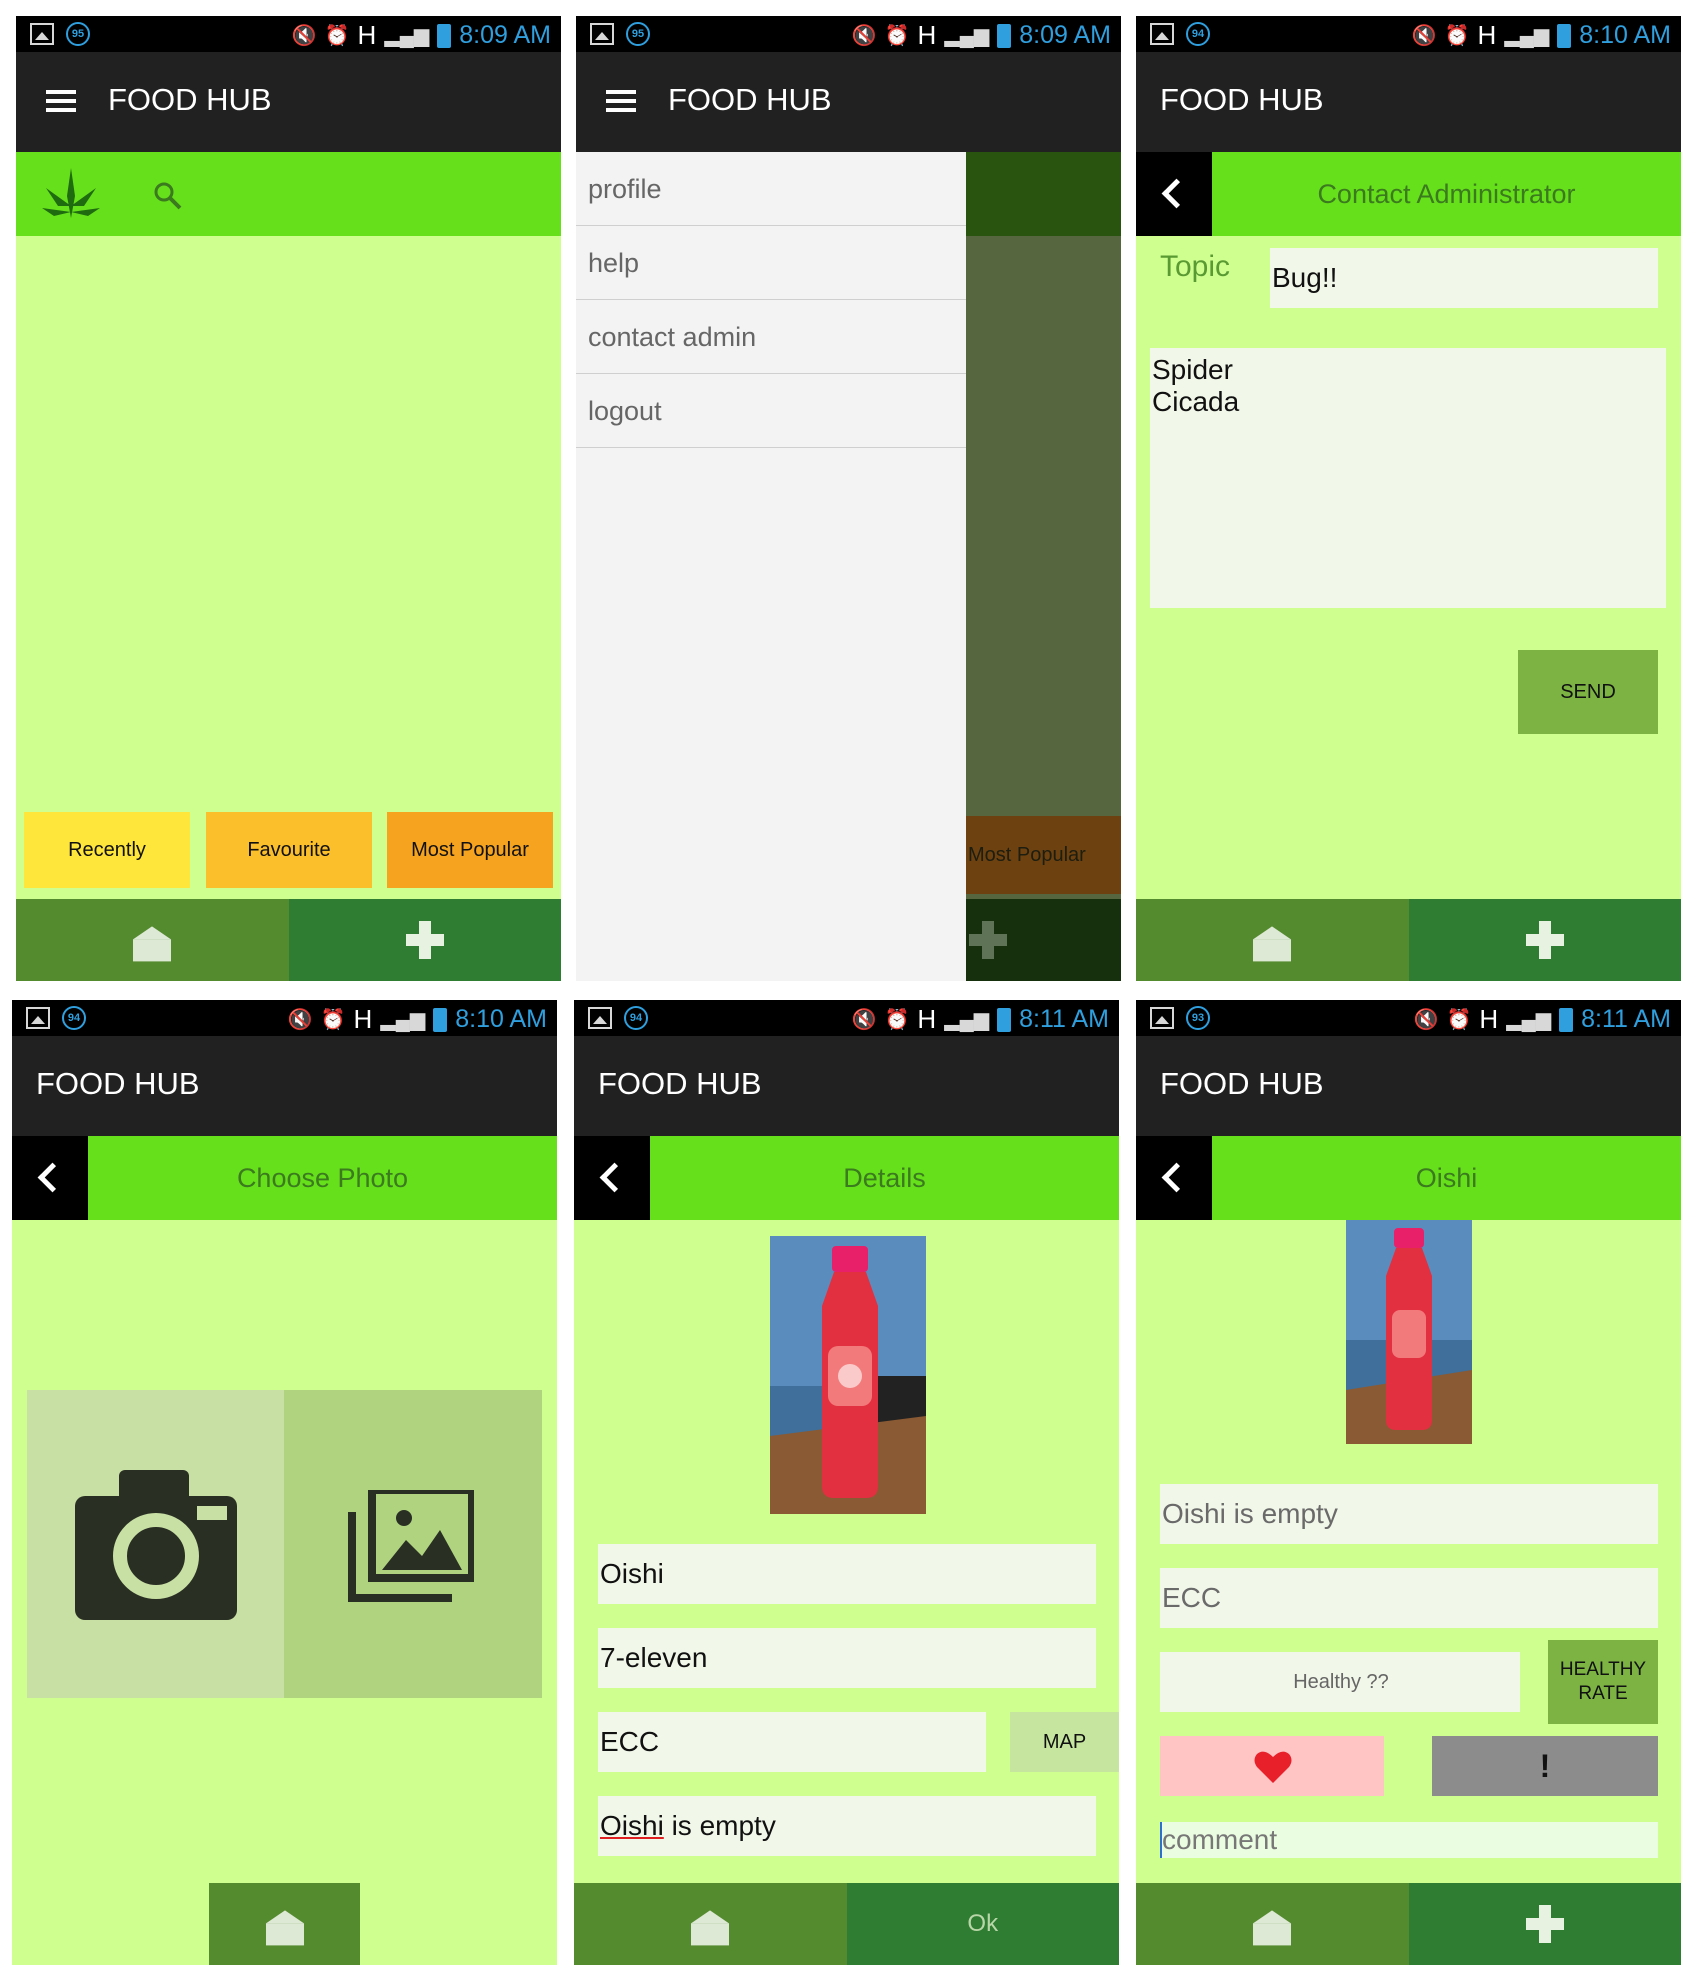 The height and width of the screenshot is (1974, 1686). I want to click on drawer-item-profile: profile, so click(771, 189).